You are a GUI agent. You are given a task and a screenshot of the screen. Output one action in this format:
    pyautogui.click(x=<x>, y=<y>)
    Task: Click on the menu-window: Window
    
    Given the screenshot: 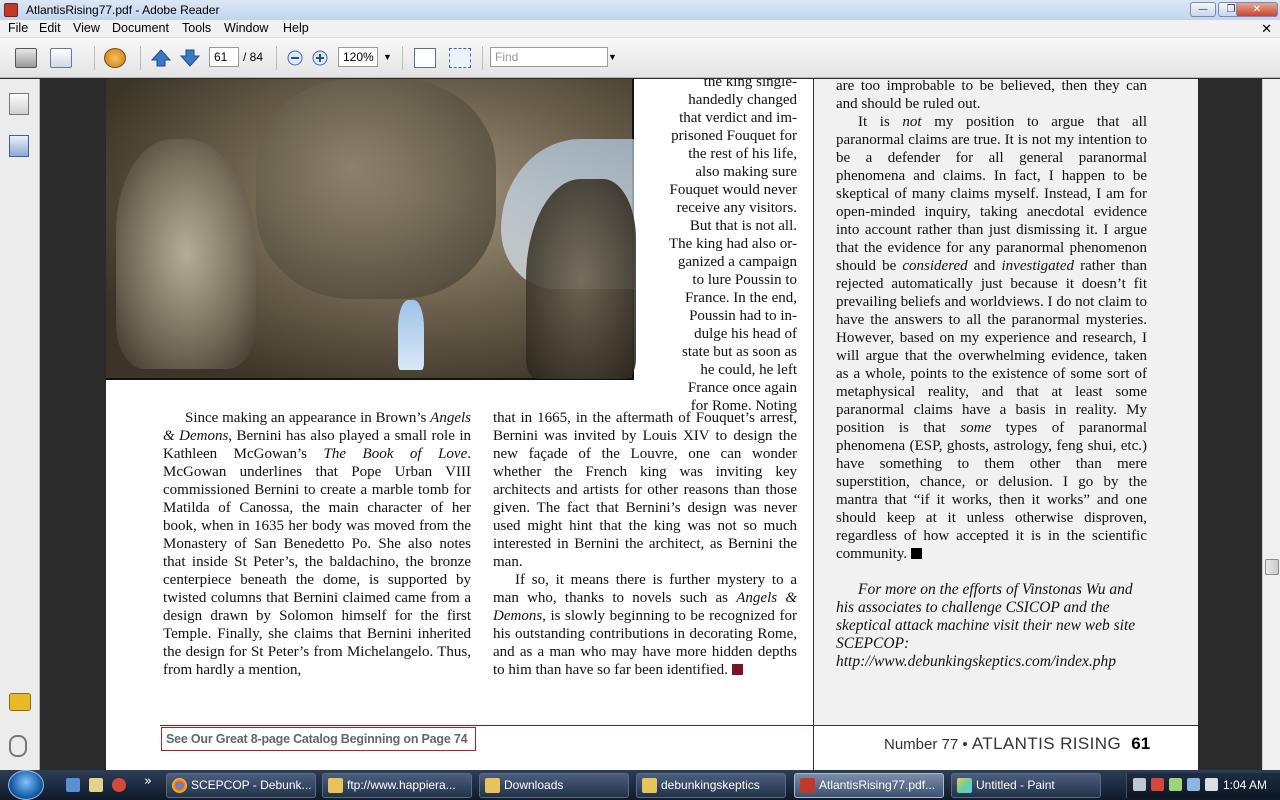 What is the action you would take?
    pyautogui.click(x=246, y=28)
    